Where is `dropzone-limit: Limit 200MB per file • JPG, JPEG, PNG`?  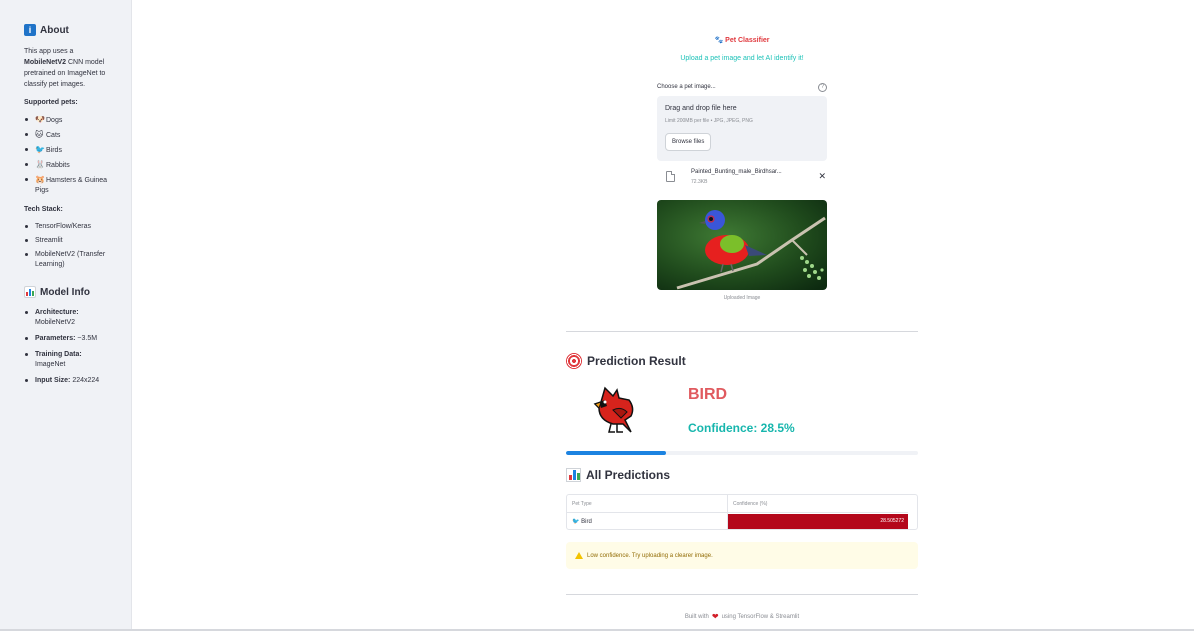 dropzone-limit: Limit 200MB per file • JPG, JPEG, PNG is located at coordinates (709, 121).